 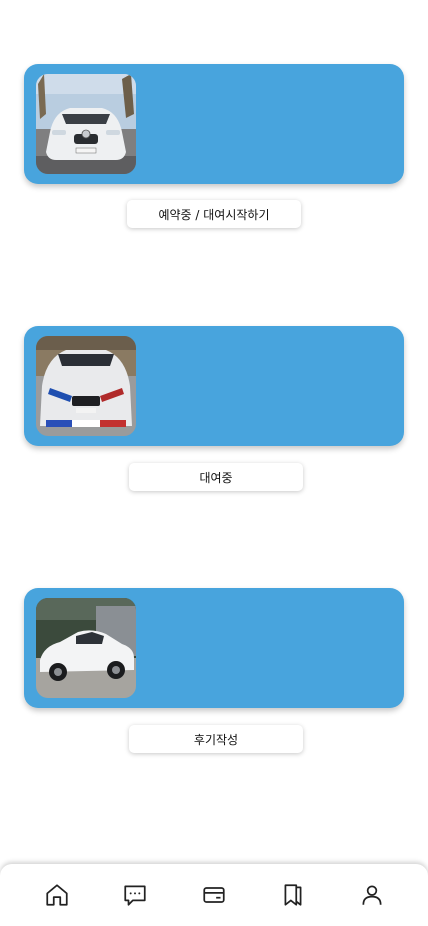 I want to click on rental-2-action-button: 대여중, so click(x=216, y=477).